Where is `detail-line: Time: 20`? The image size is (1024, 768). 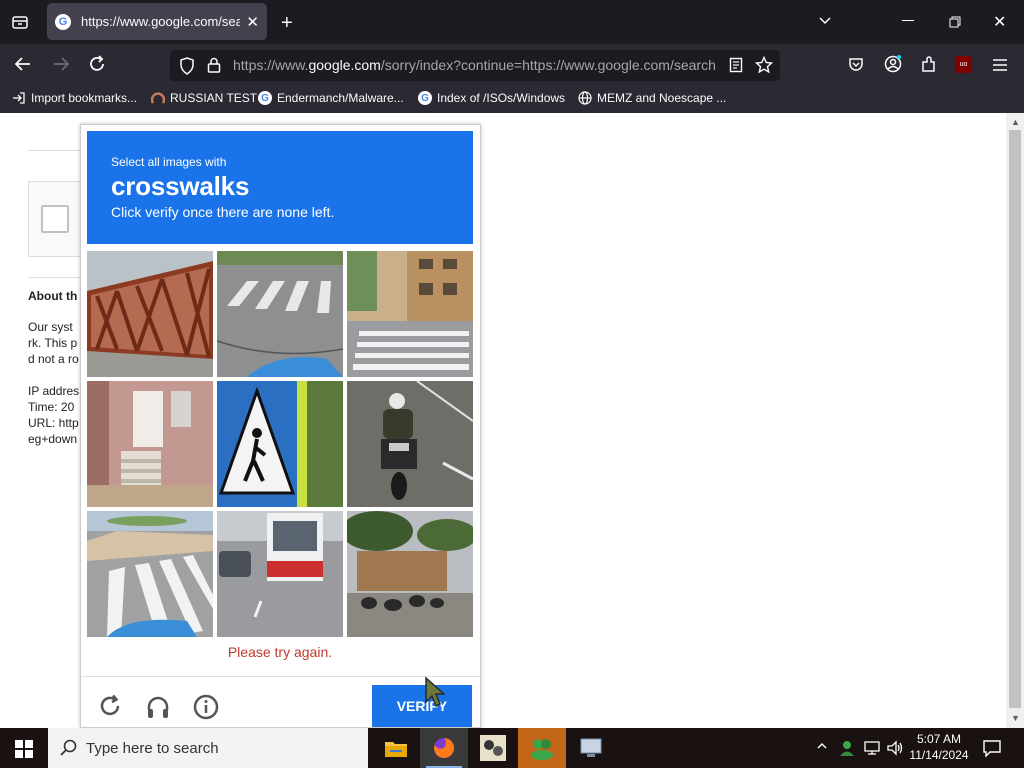
detail-line: Time: 20 is located at coordinates (51, 407).